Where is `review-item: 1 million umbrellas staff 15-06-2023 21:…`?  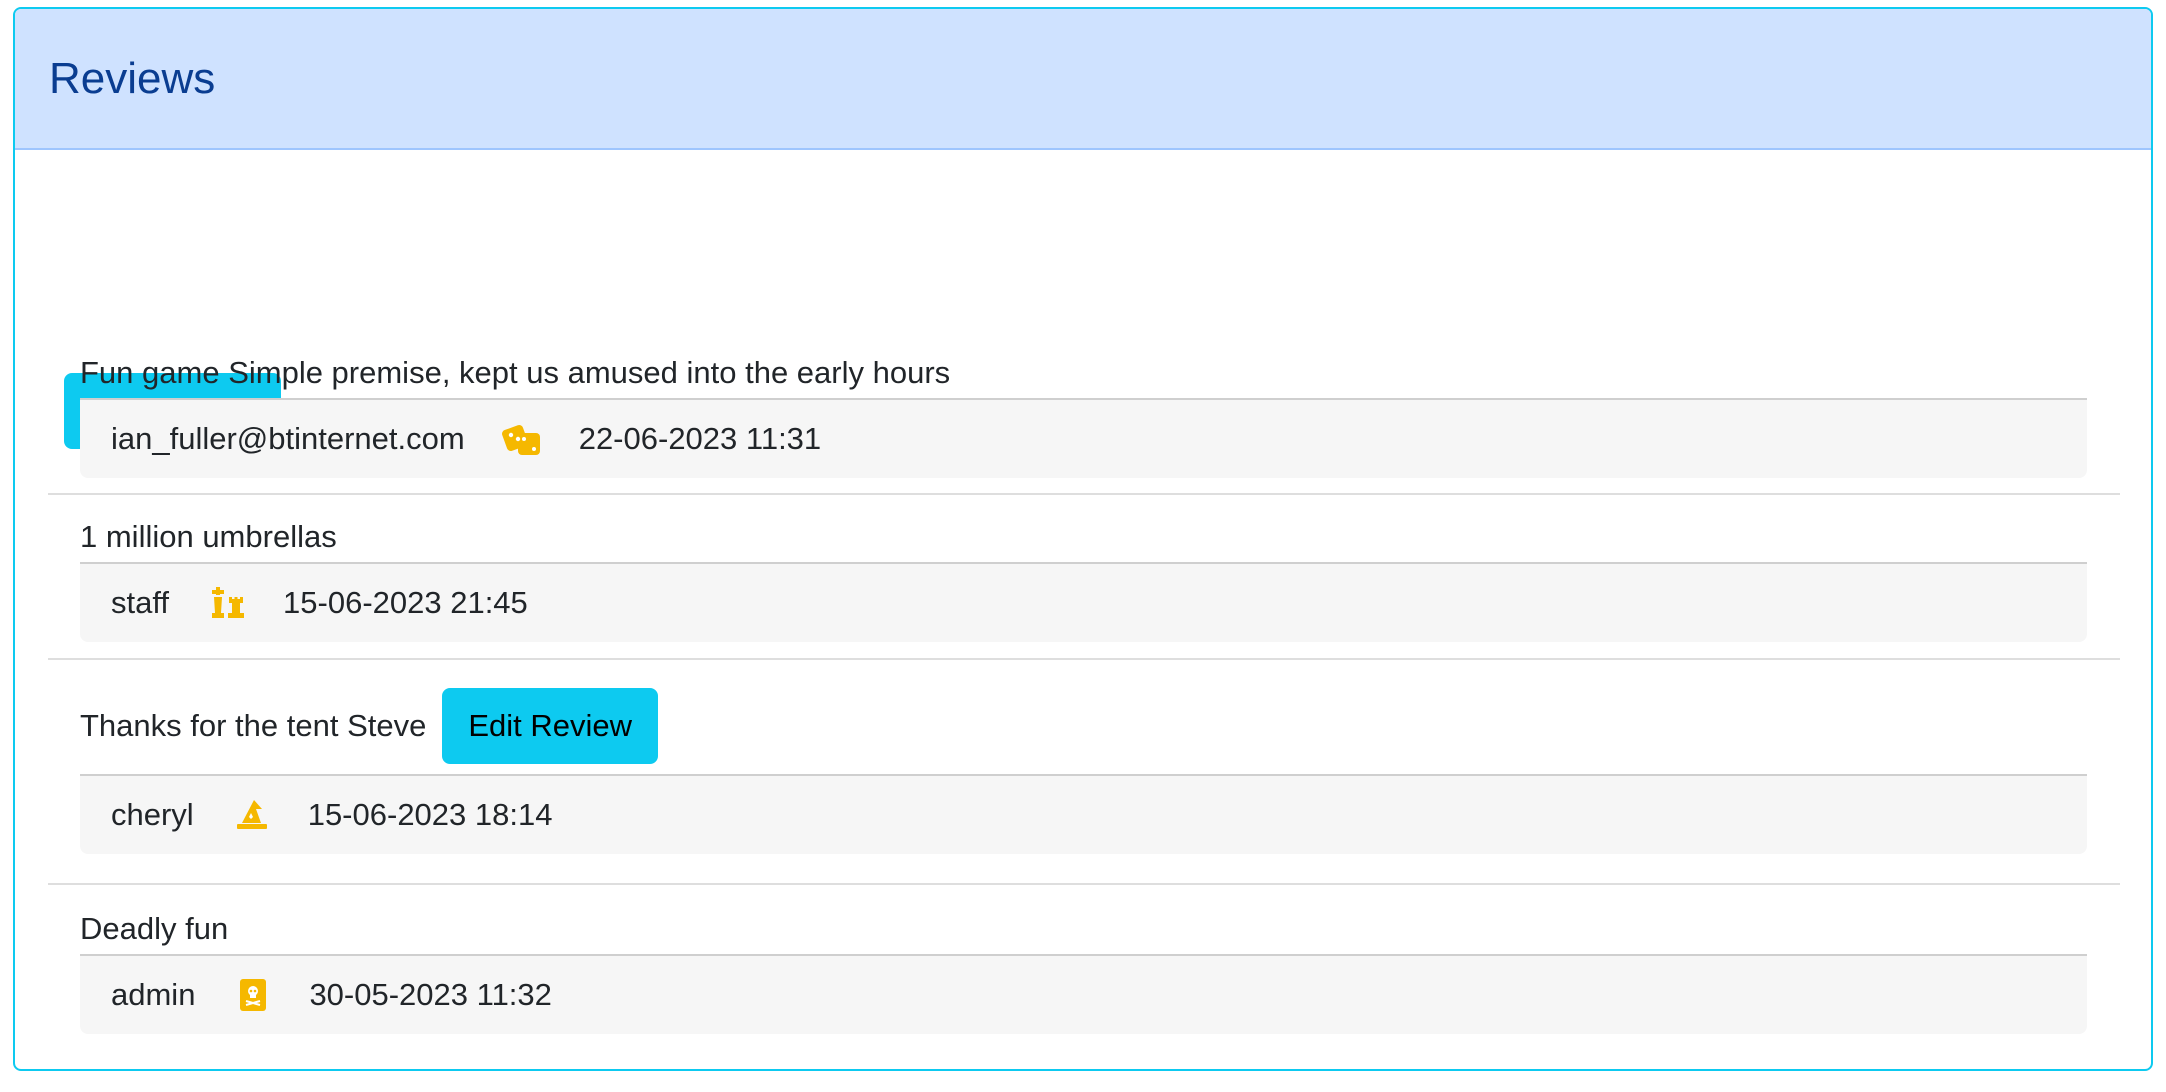 review-item: 1 million umbrellas staff 15-06-2023 21:… is located at coordinates (1083, 577).